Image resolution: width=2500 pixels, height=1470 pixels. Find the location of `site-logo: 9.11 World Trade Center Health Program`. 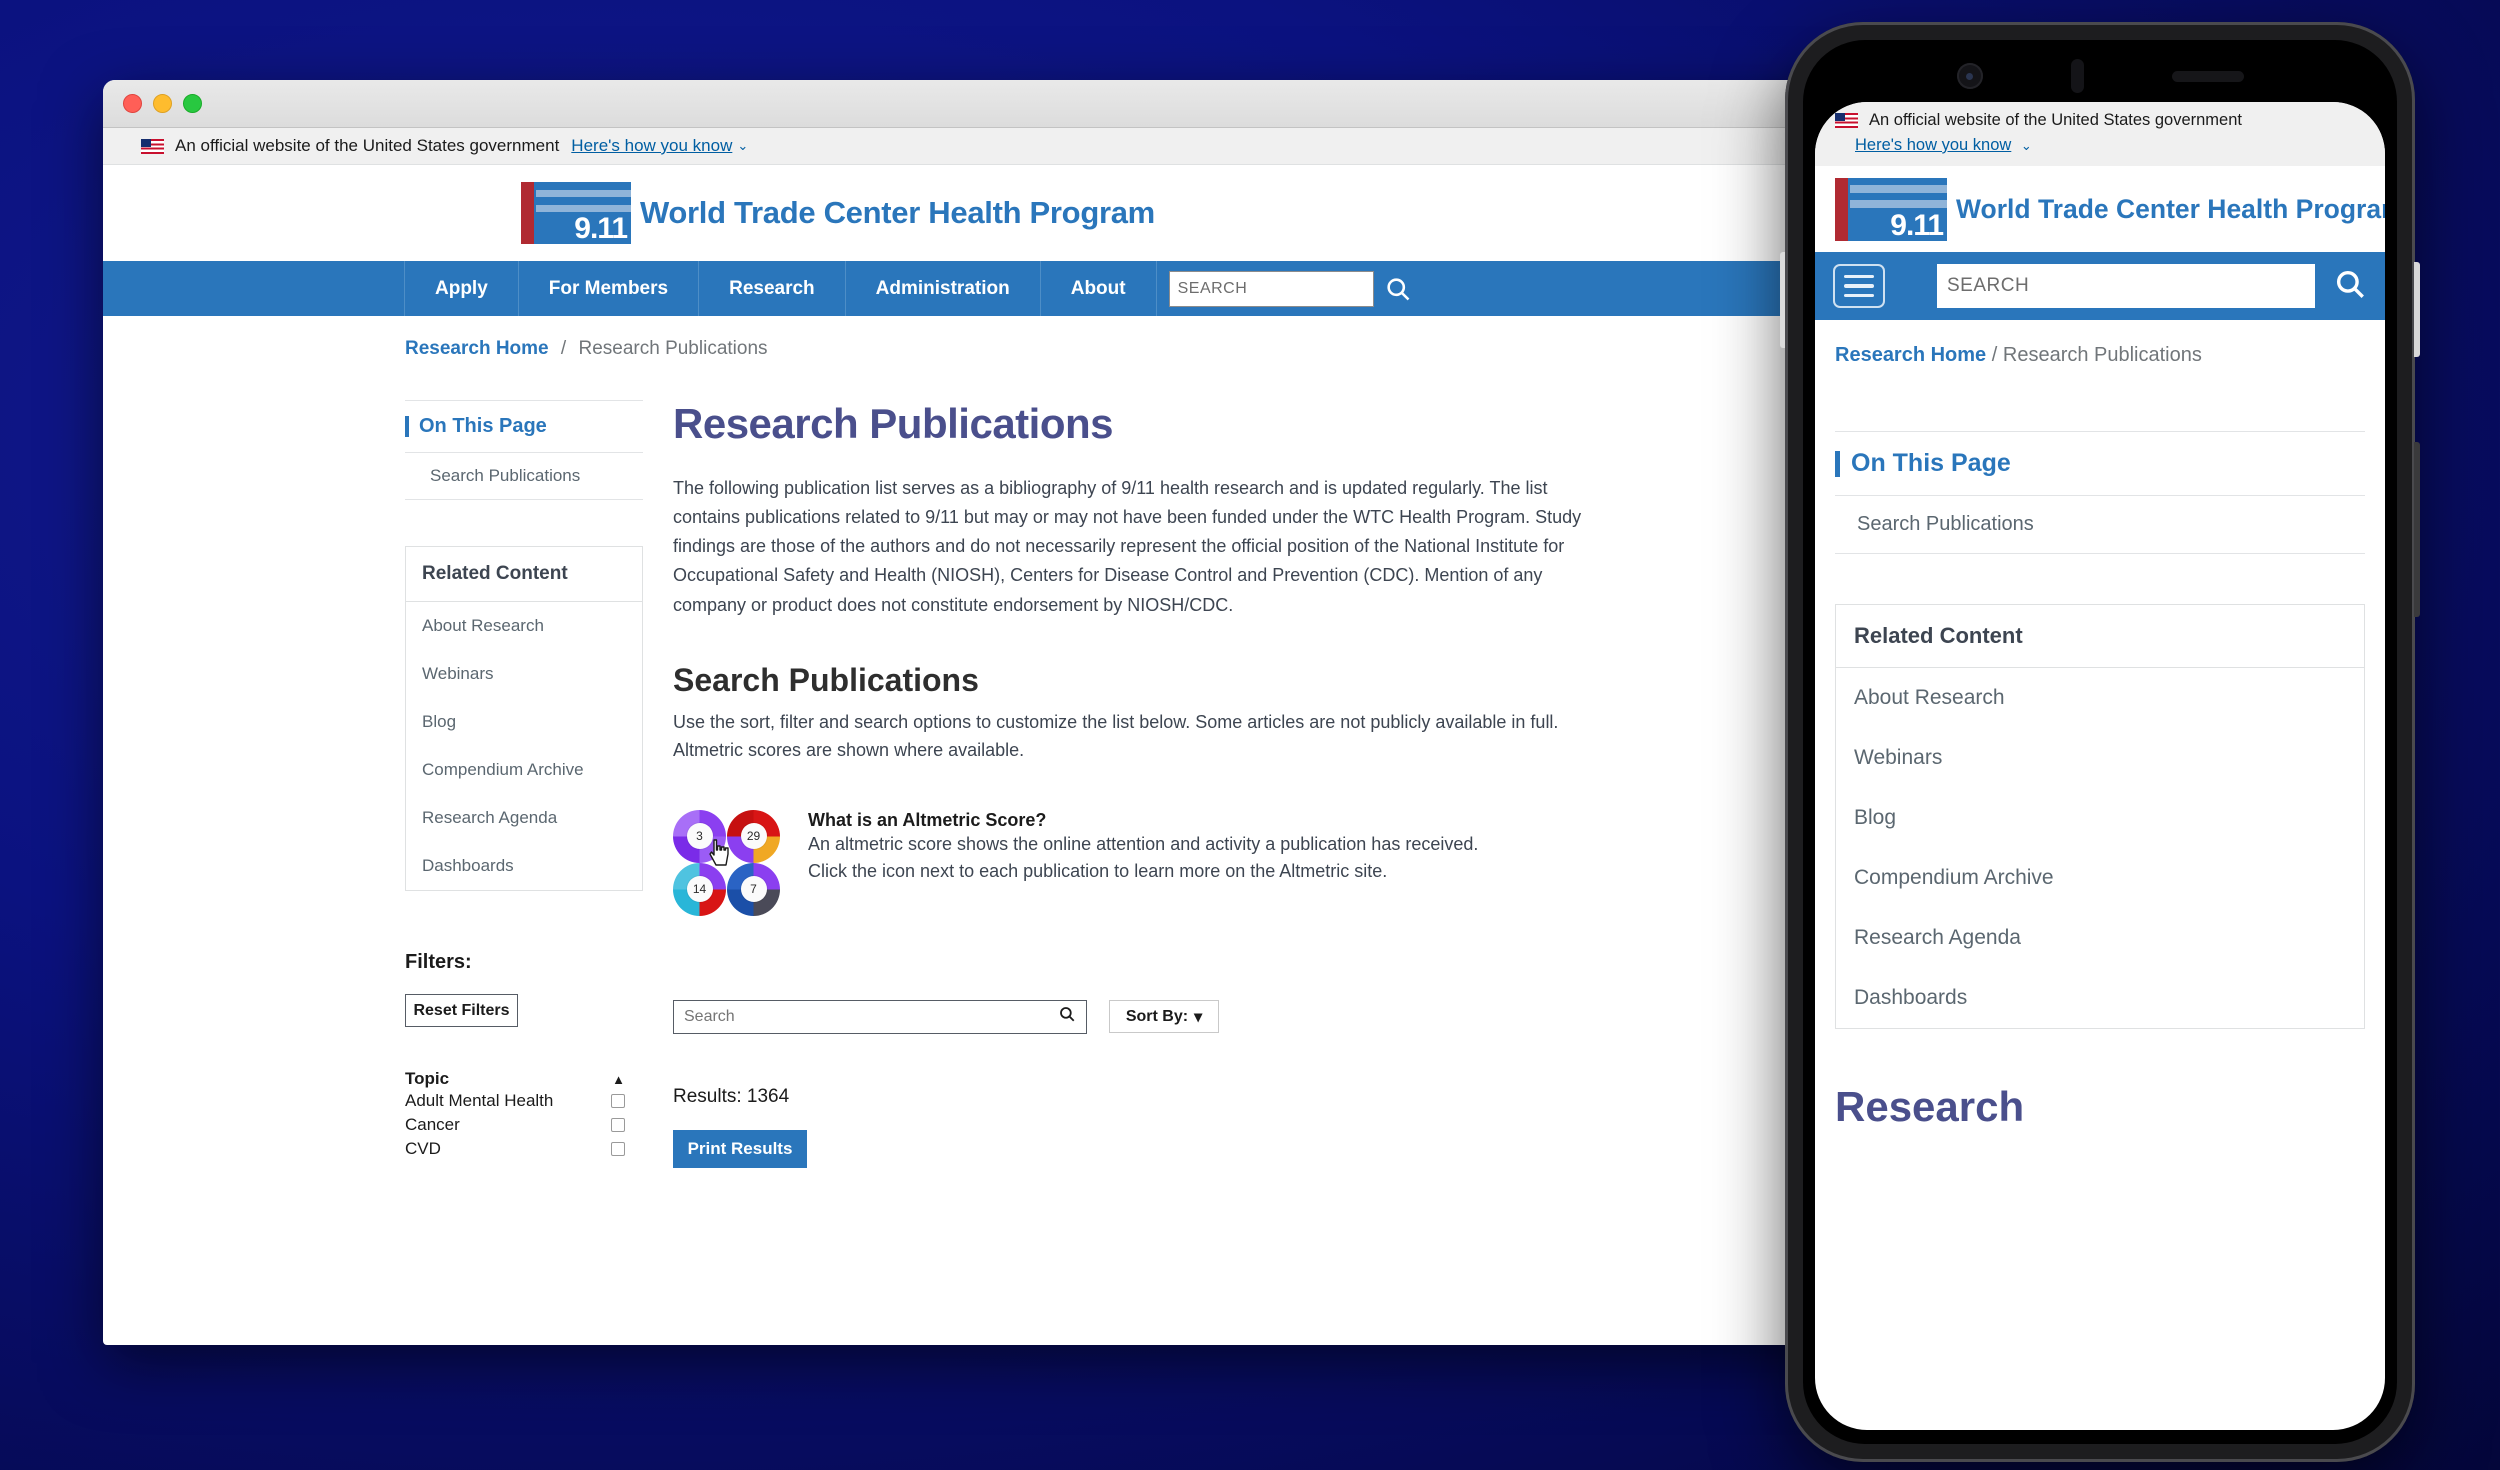

site-logo: 9.11 World Trade Center Health Program is located at coordinates (983, 213).